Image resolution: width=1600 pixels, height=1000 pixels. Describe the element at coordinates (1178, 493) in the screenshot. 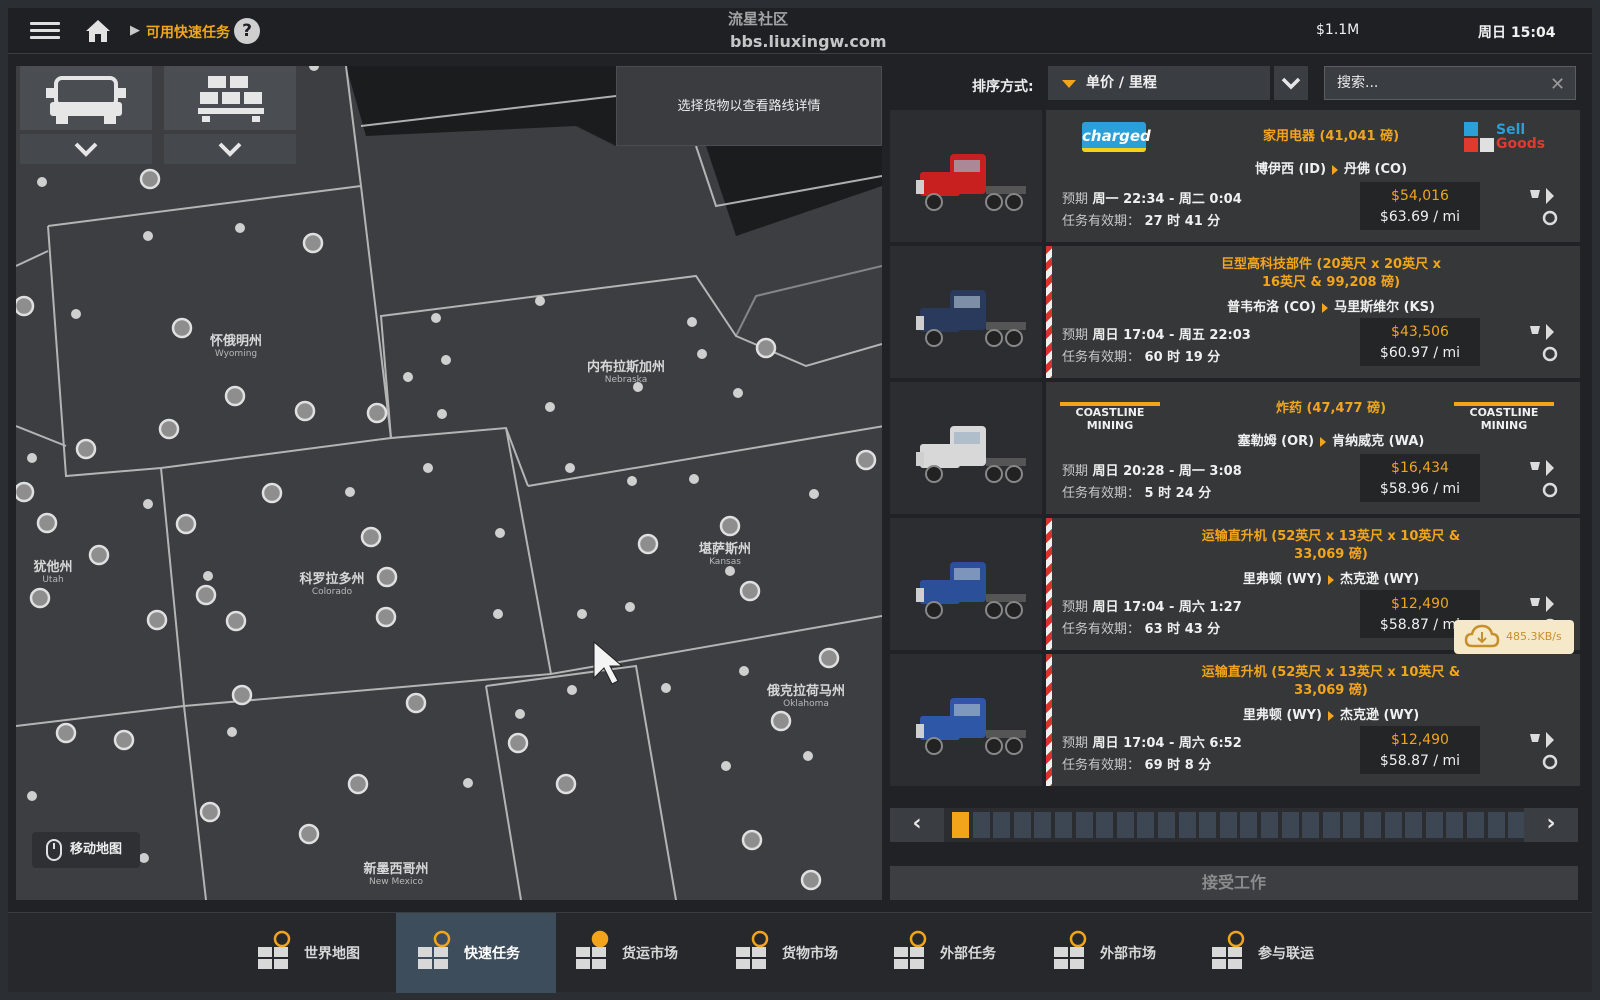

I see `validity-value: 5 时 24 分` at that location.